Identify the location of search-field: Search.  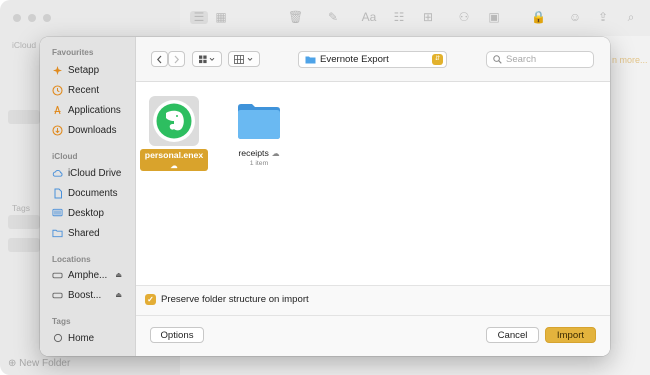
(540, 59).